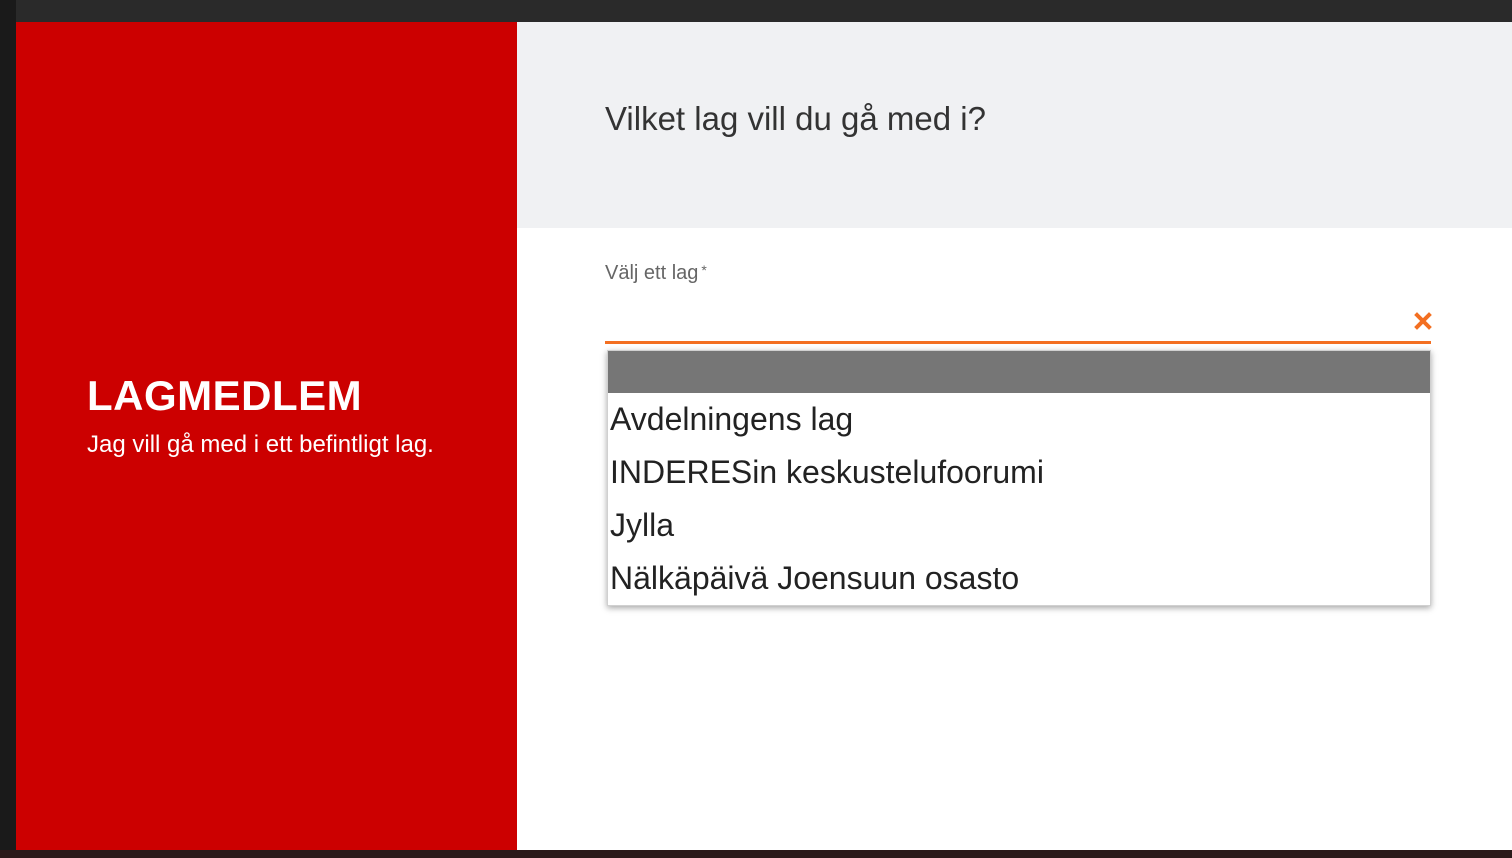  What do you see at coordinates (1423, 321) in the screenshot?
I see `clear-selection-icon` at bounding box center [1423, 321].